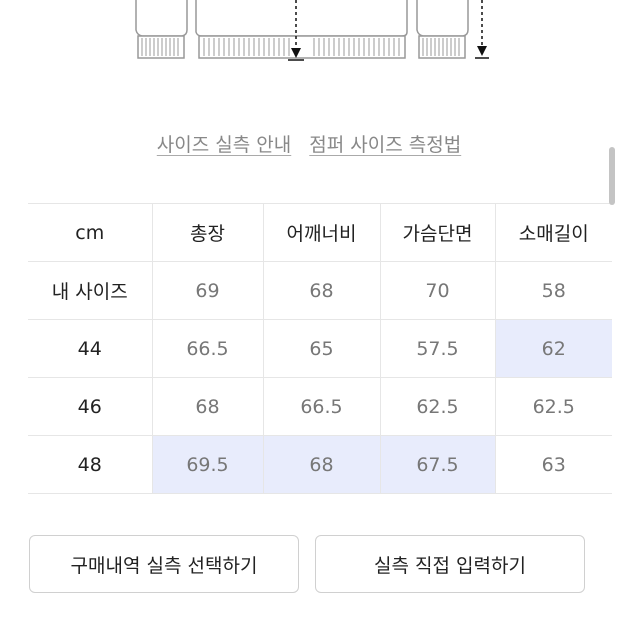  Describe the element at coordinates (437, 464) in the screenshot. I see `table-cell-highlighted: 67.5` at that location.